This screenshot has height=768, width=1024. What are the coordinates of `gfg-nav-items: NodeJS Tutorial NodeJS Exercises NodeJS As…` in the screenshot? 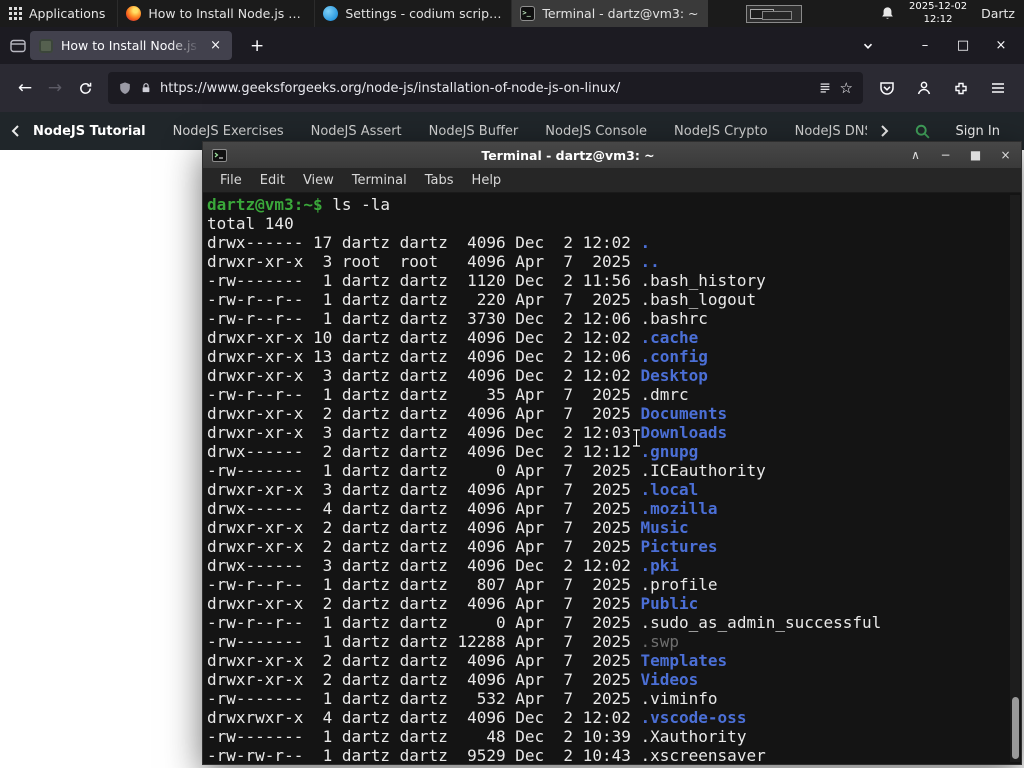 It's located at (450, 131).